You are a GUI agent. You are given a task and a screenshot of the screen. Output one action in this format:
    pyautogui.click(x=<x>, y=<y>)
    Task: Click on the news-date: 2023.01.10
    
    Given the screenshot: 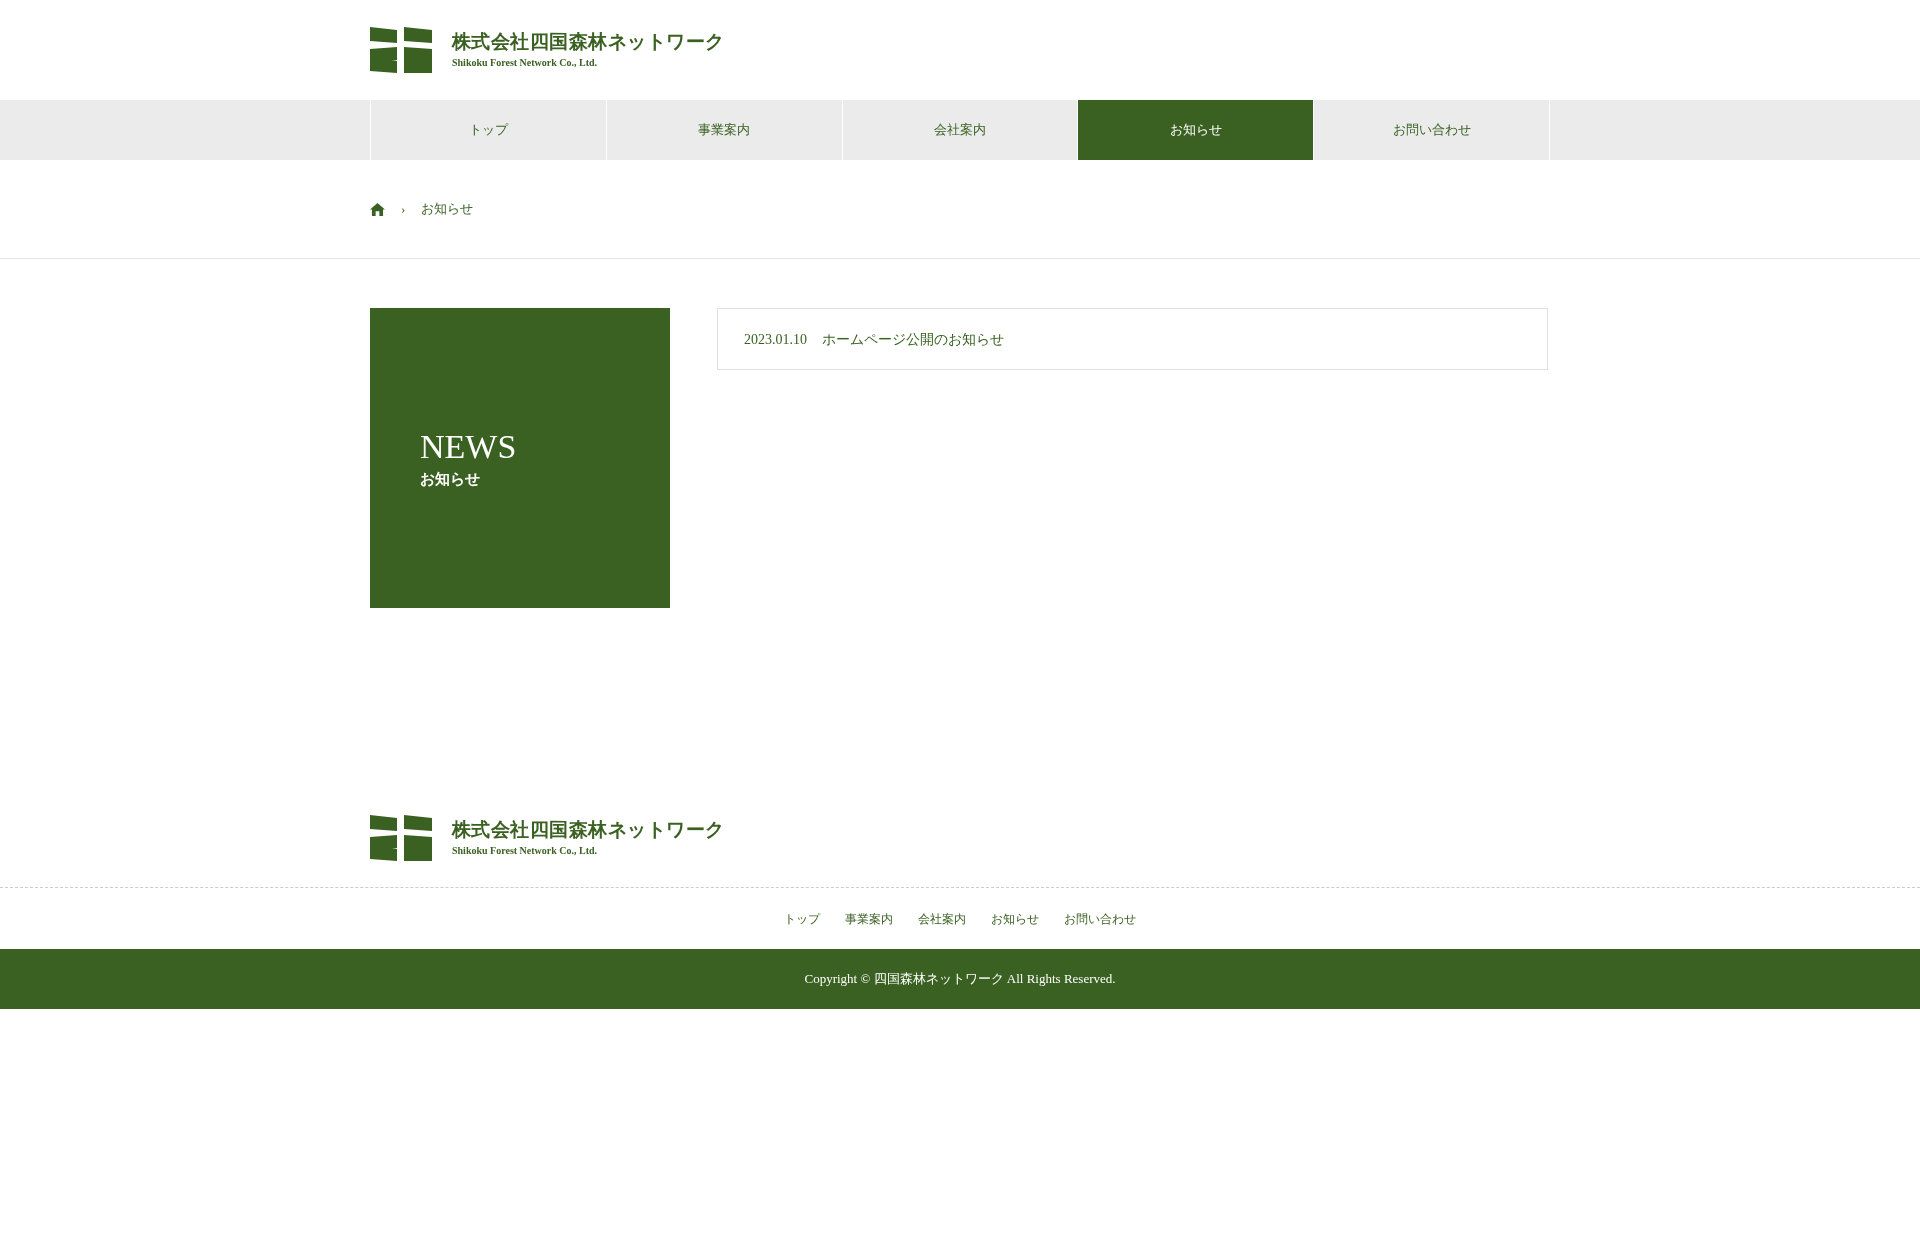 What is the action you would take?
    pyautogui.click(x=775, y=339)
    